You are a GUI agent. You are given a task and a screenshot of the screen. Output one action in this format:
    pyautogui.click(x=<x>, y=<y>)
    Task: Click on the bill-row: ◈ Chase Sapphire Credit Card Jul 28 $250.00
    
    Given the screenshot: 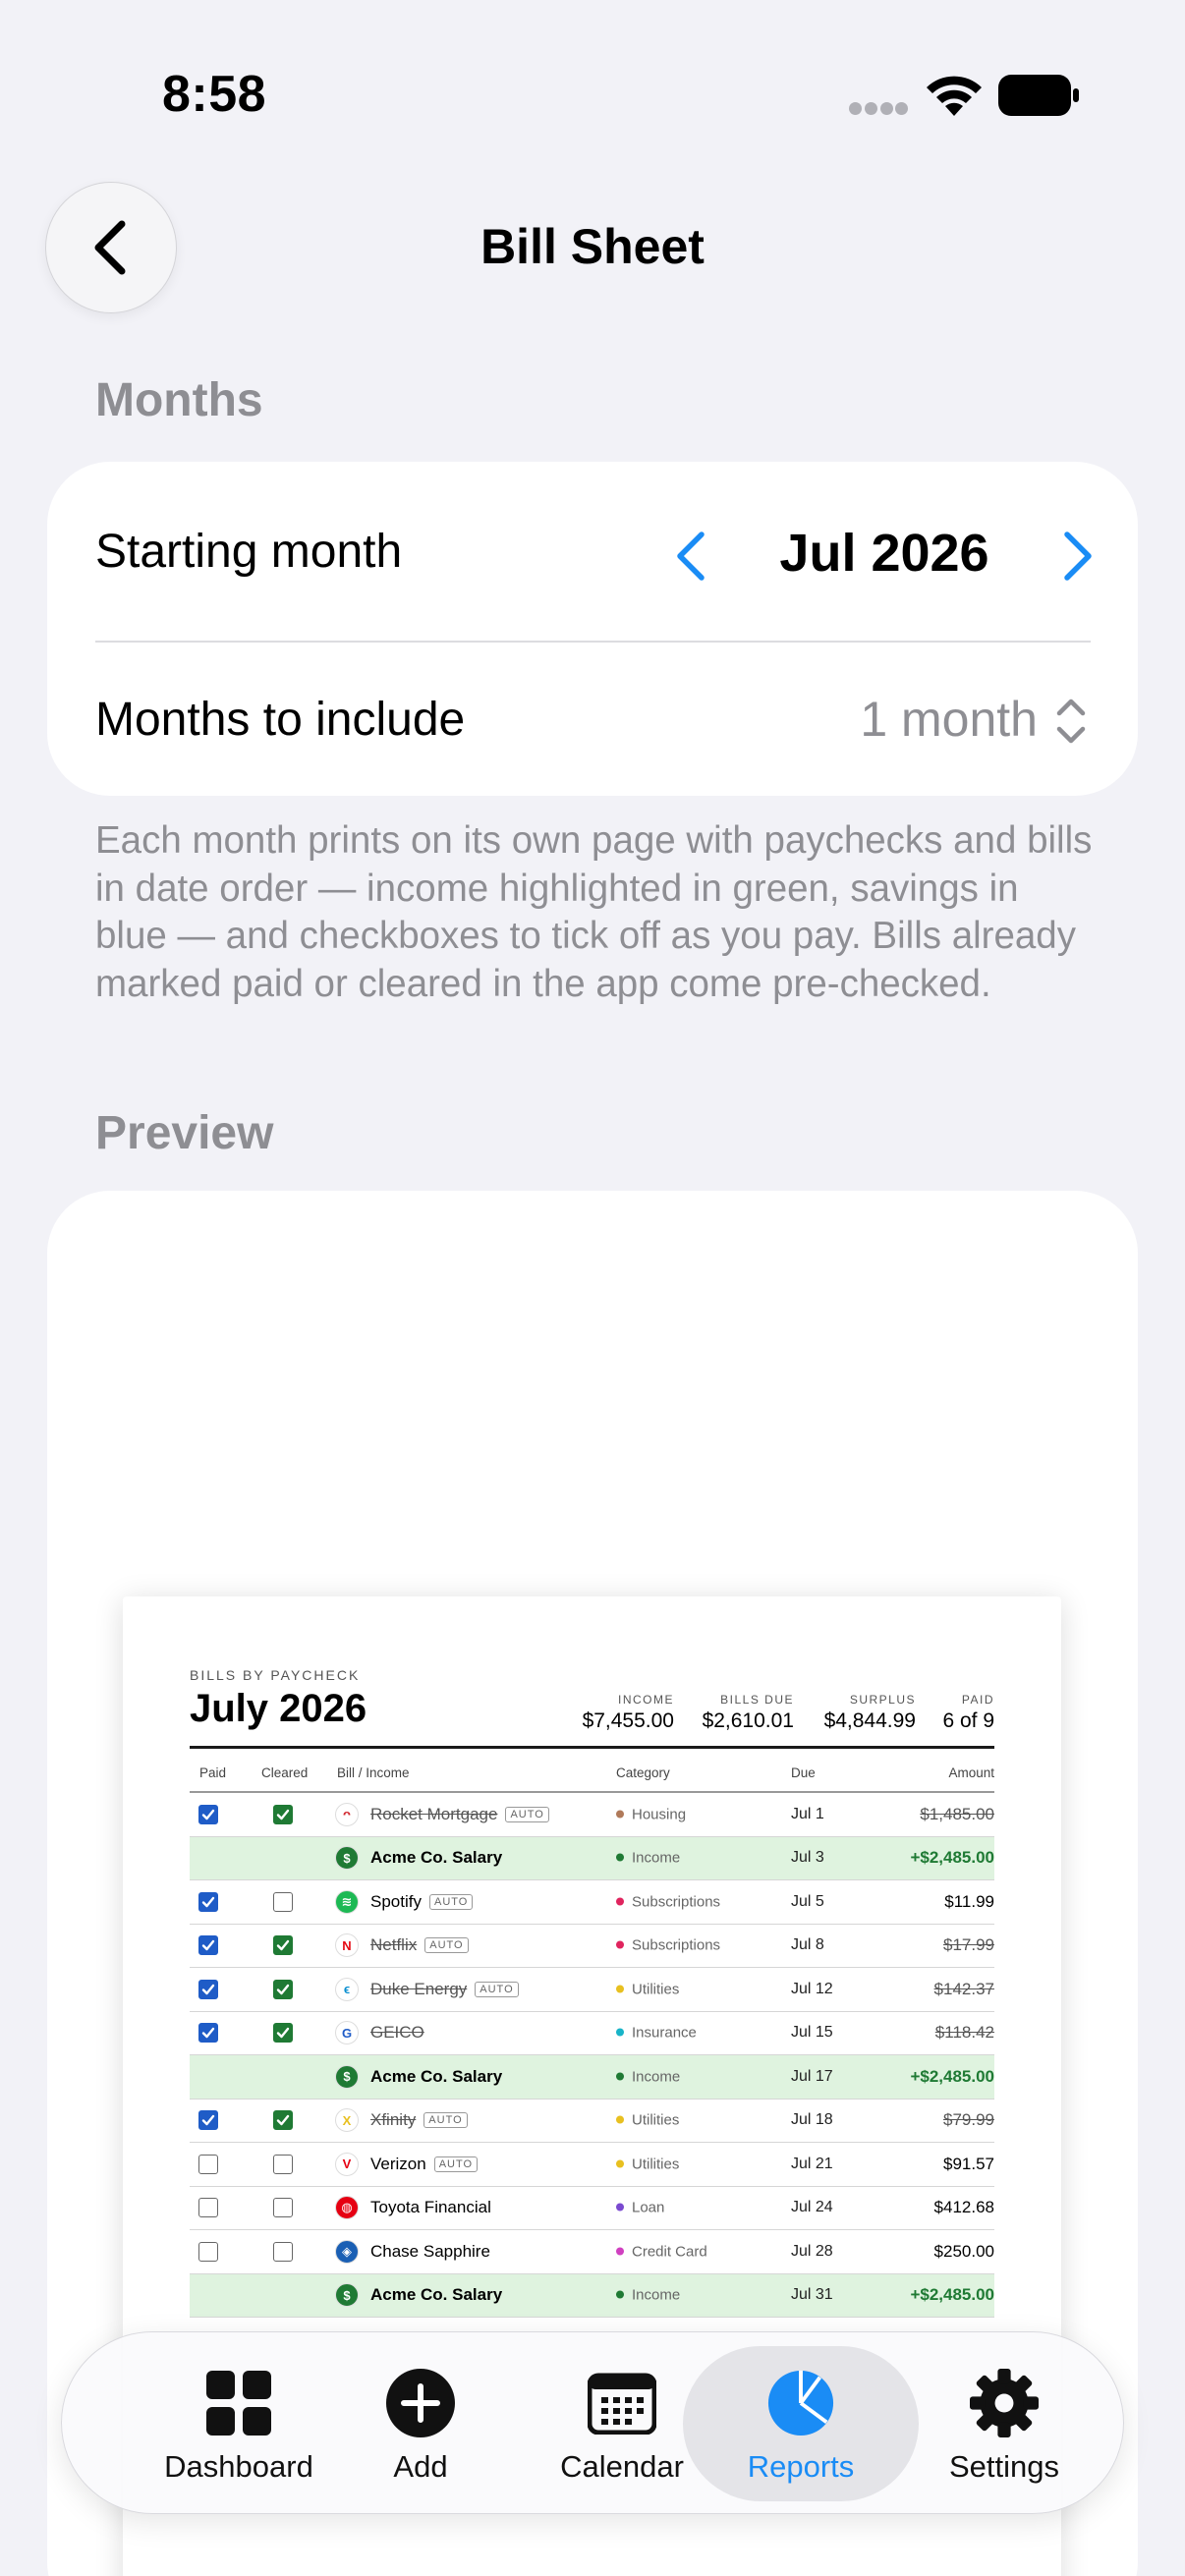 What is the action you would take?
    pyautogui.click(x=592, y=2252)
    